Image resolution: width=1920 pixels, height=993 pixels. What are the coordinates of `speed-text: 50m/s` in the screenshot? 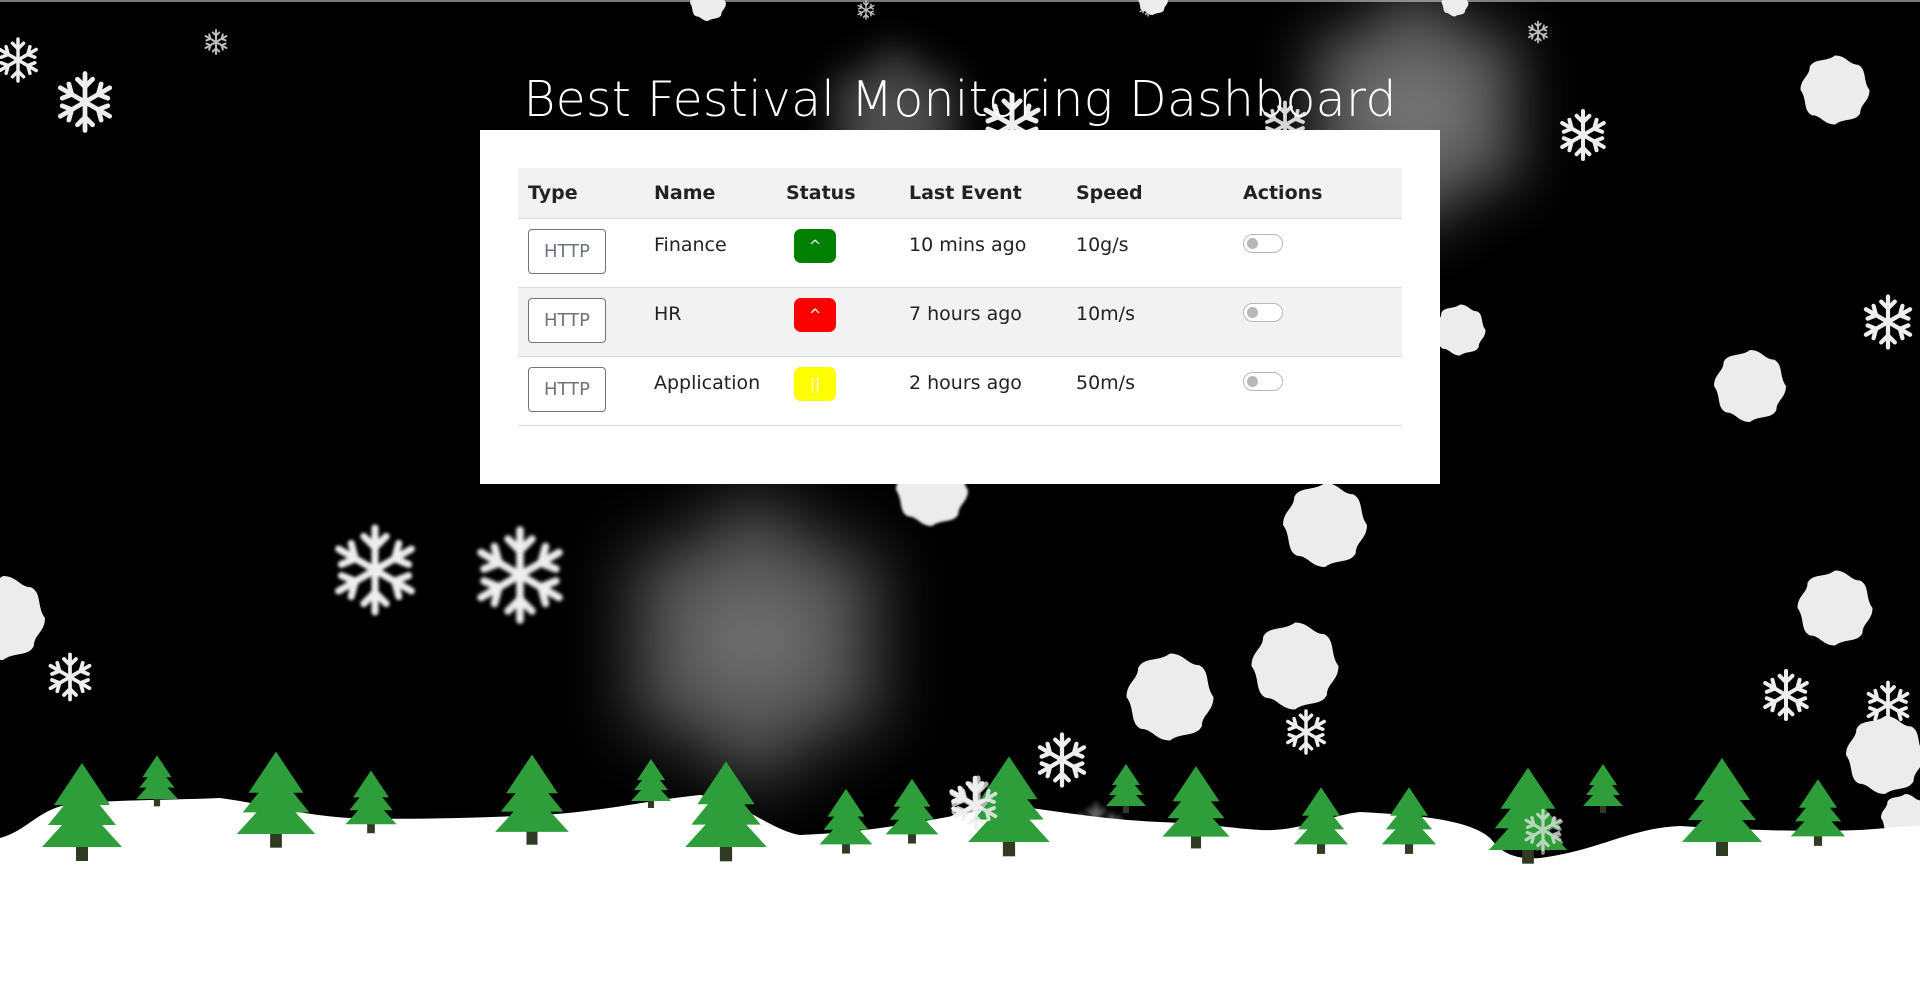 It's located at (1105, 383).